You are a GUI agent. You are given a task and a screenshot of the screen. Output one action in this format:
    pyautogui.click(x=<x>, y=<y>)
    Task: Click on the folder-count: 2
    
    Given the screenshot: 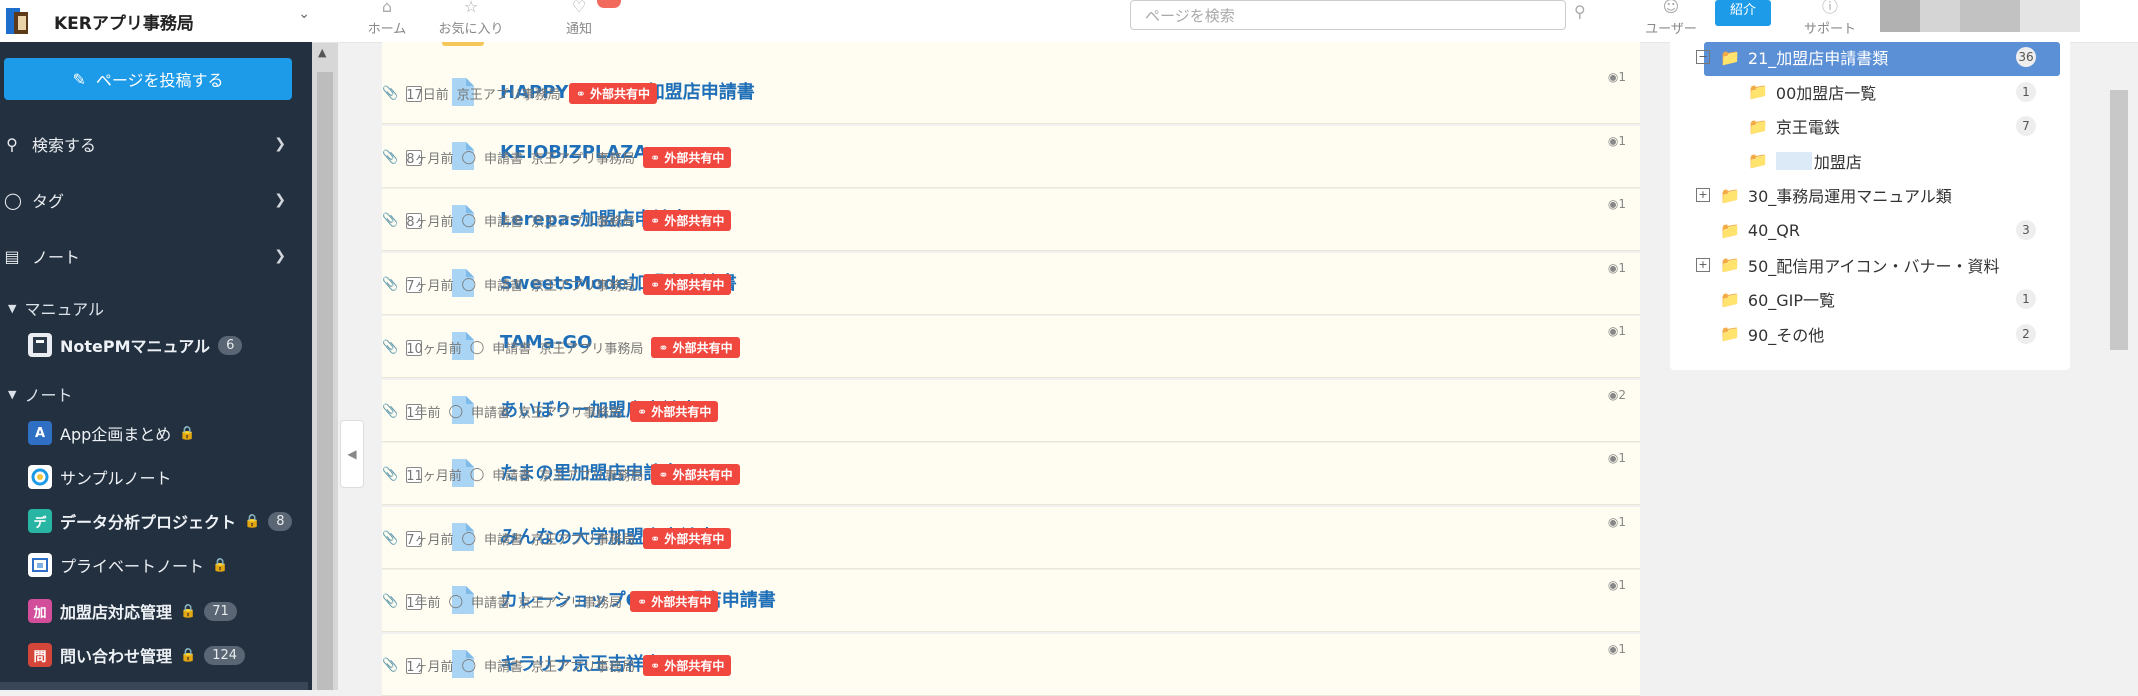 What is the action you would take?
    pyautogui.click(x=2026, y=333)
    